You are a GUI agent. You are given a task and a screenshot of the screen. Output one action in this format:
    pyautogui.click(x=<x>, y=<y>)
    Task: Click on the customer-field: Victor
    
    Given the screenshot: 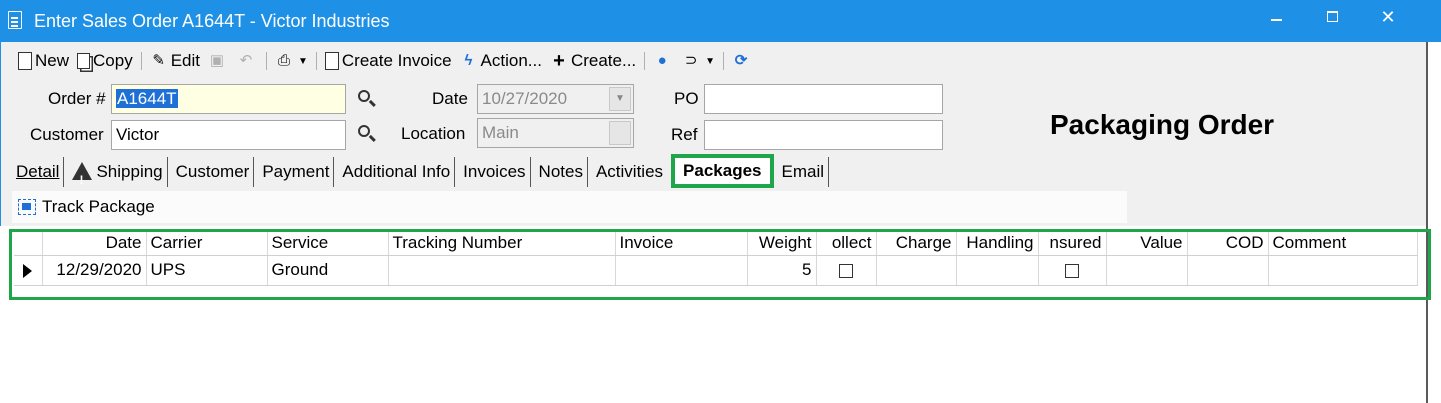 What is the action you would take?
    pyautogui.click(x=228, y=135)
    